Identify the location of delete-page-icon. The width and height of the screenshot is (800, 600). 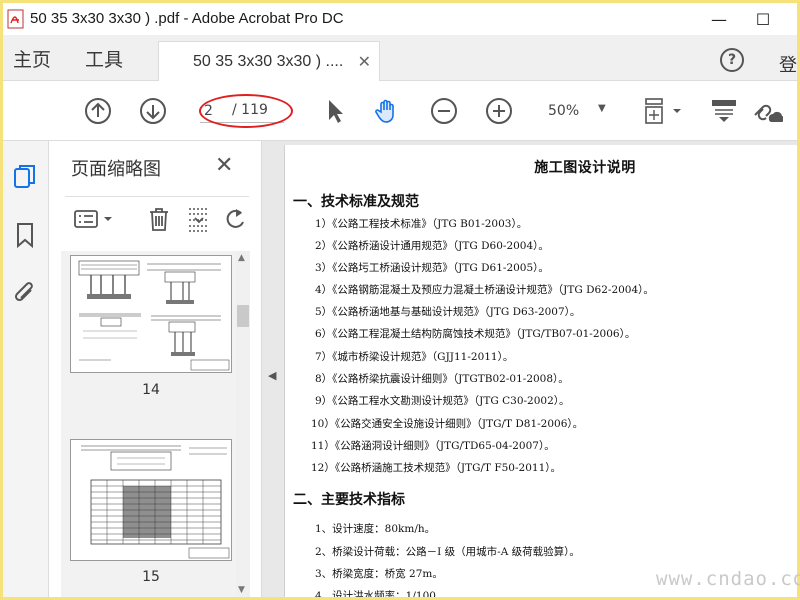
(159, 219).